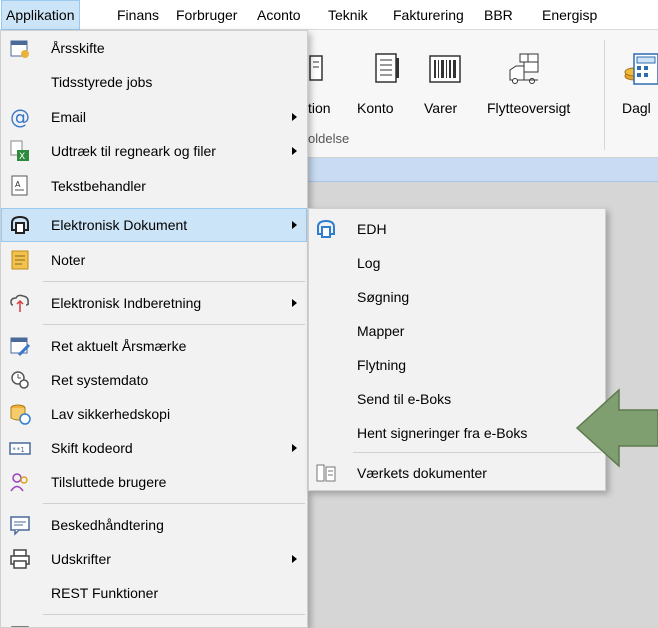 This screenshot has width=658, height=628. Describe the element at coordinates (372, 229) in the screenshot. I see `submenu-item-label: EDH` at that location.